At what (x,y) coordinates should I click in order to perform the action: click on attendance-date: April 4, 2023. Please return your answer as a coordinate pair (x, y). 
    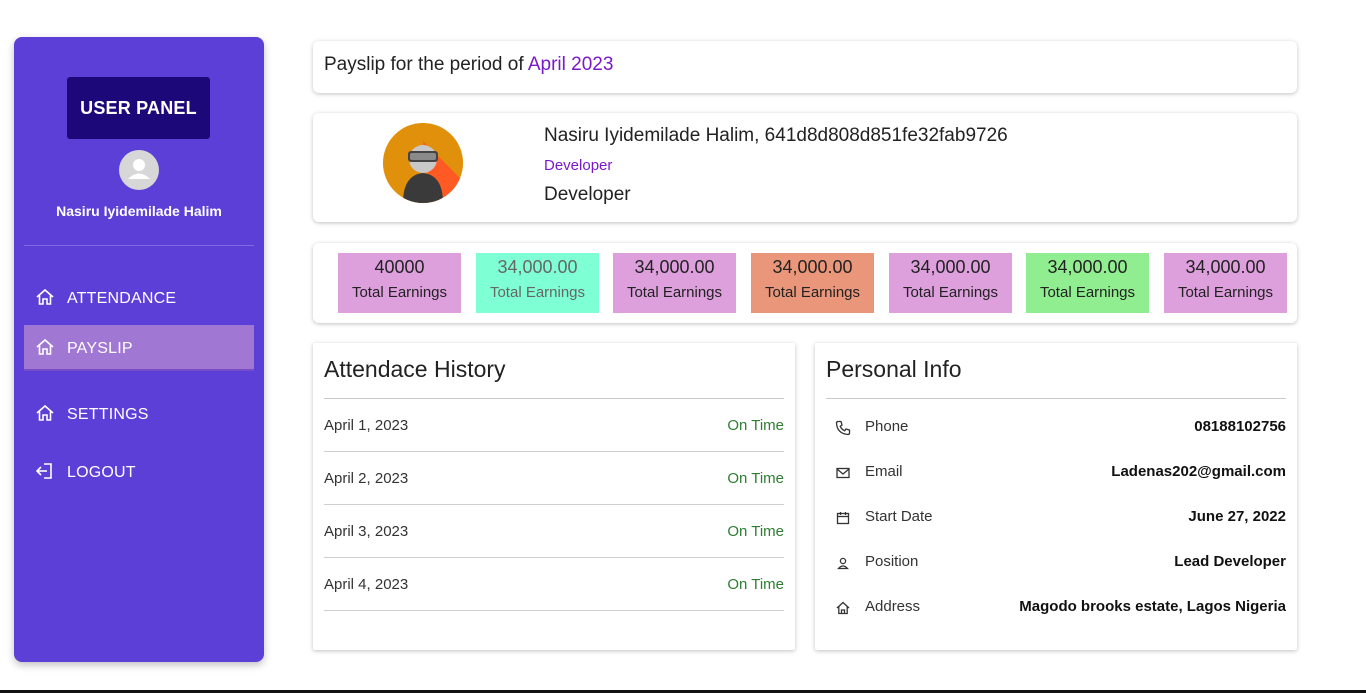
    Looking at the image, I should click on (366, 584).